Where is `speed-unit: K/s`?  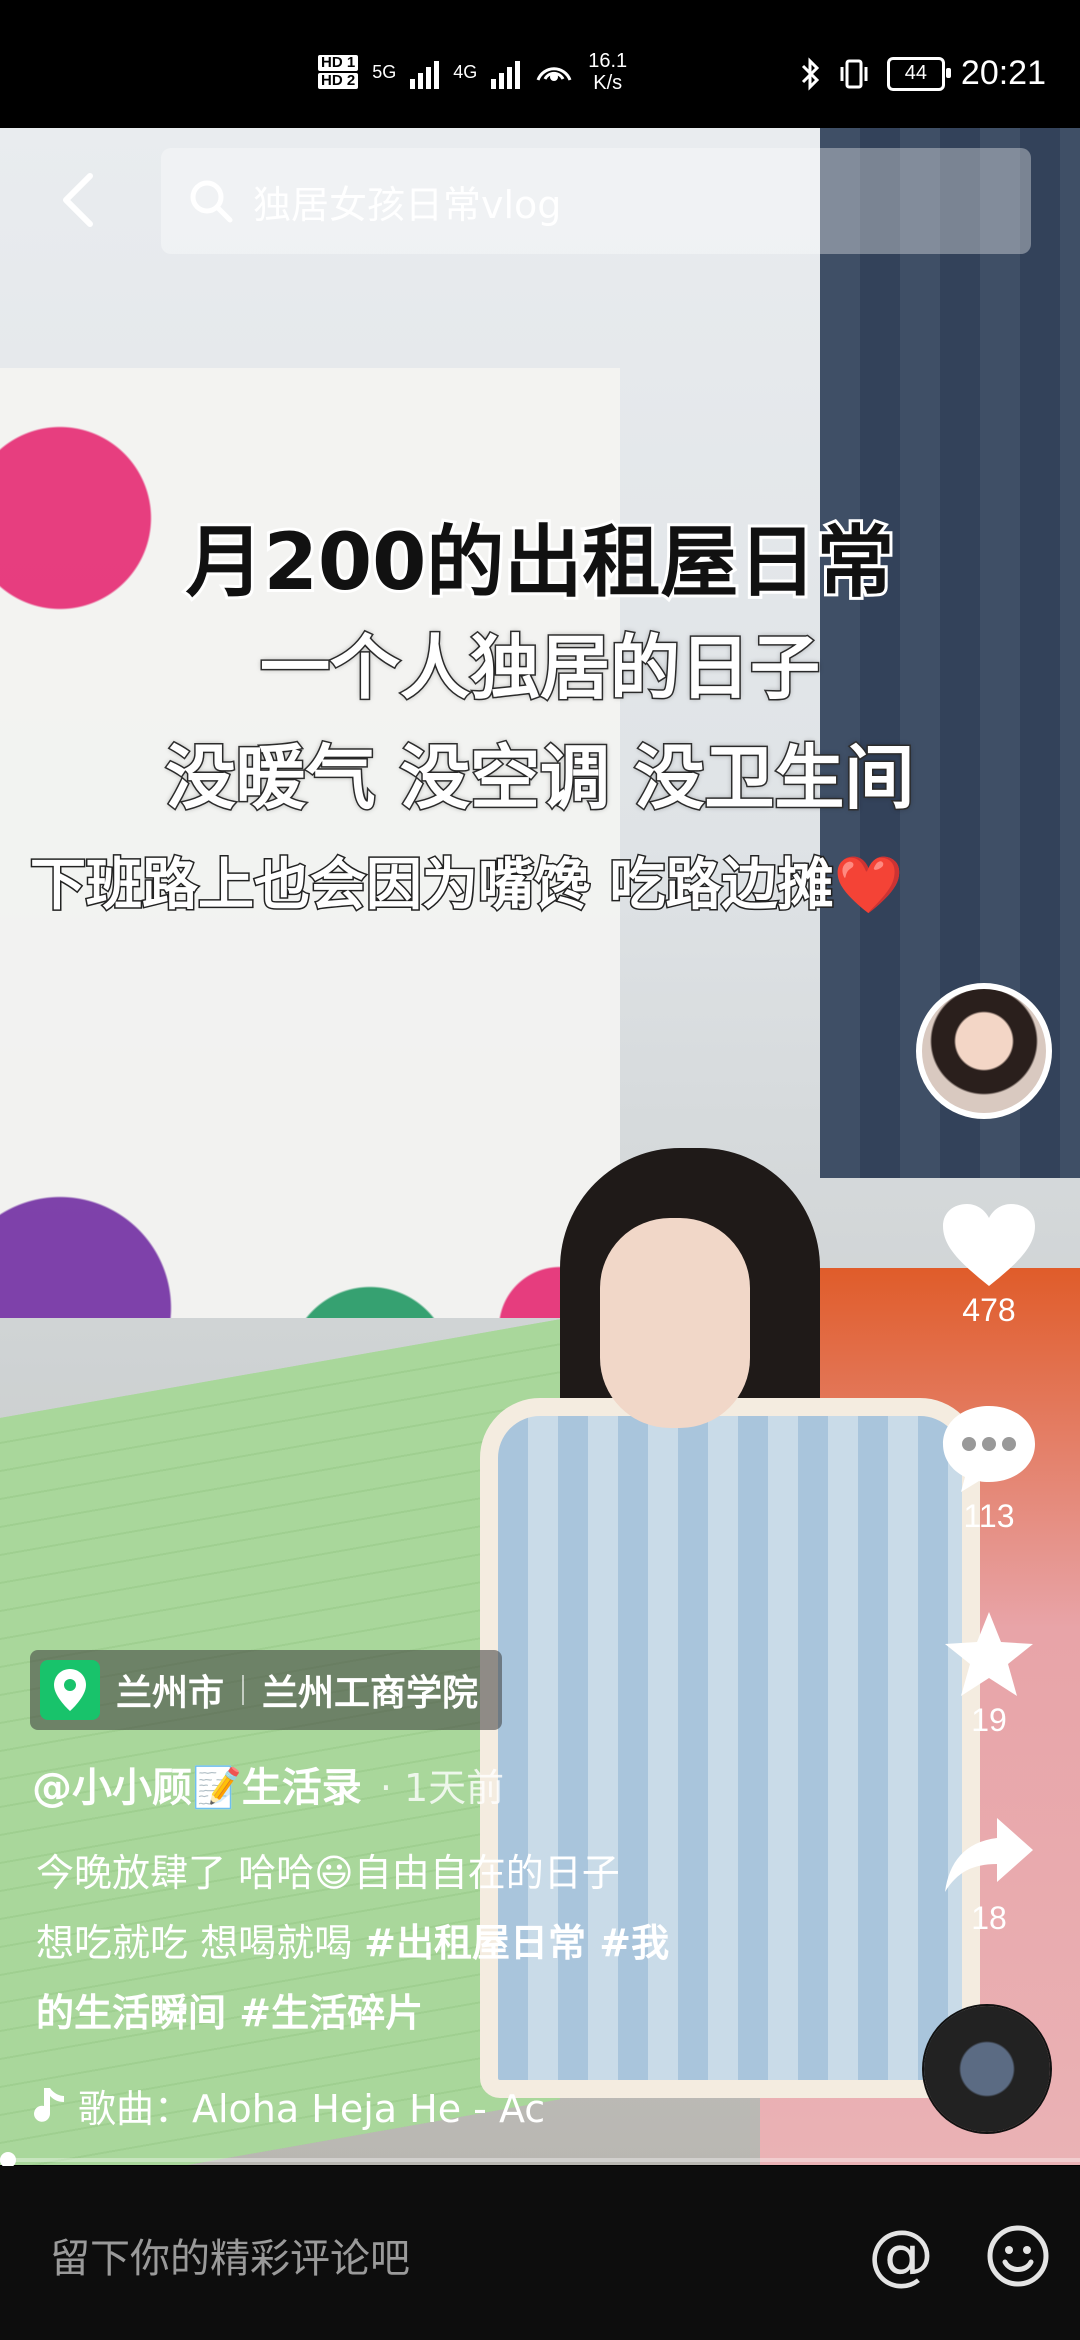
speed-unit: K/s is located at coordinates (608, 83).